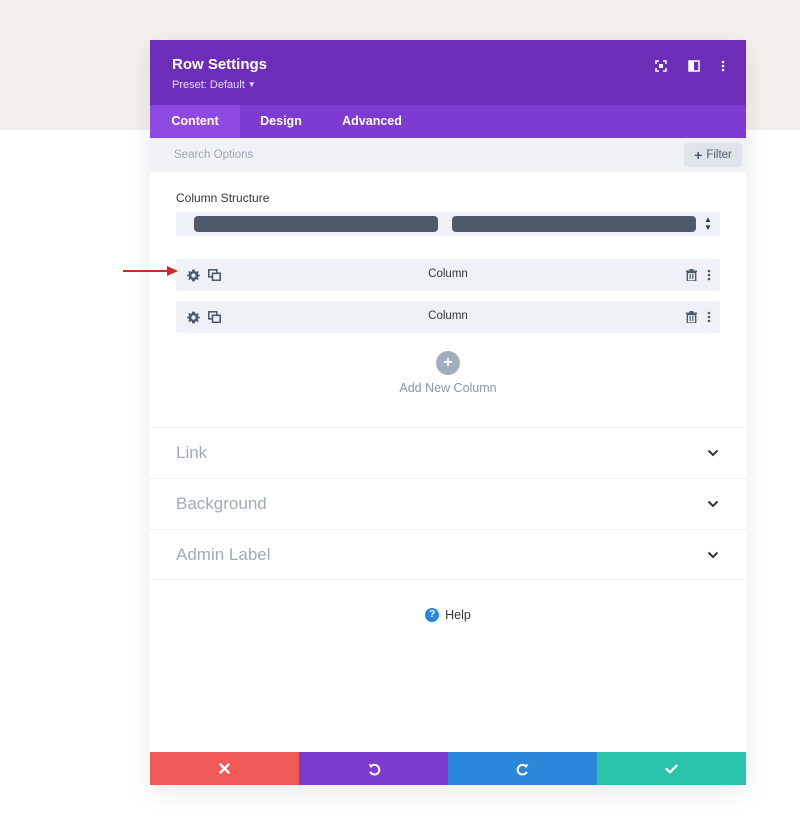 The image size is (800, 837). Describe the element at coordinates (448, 388) in the screenshot. I see `add-new-column-button: Add New Column` at that location.